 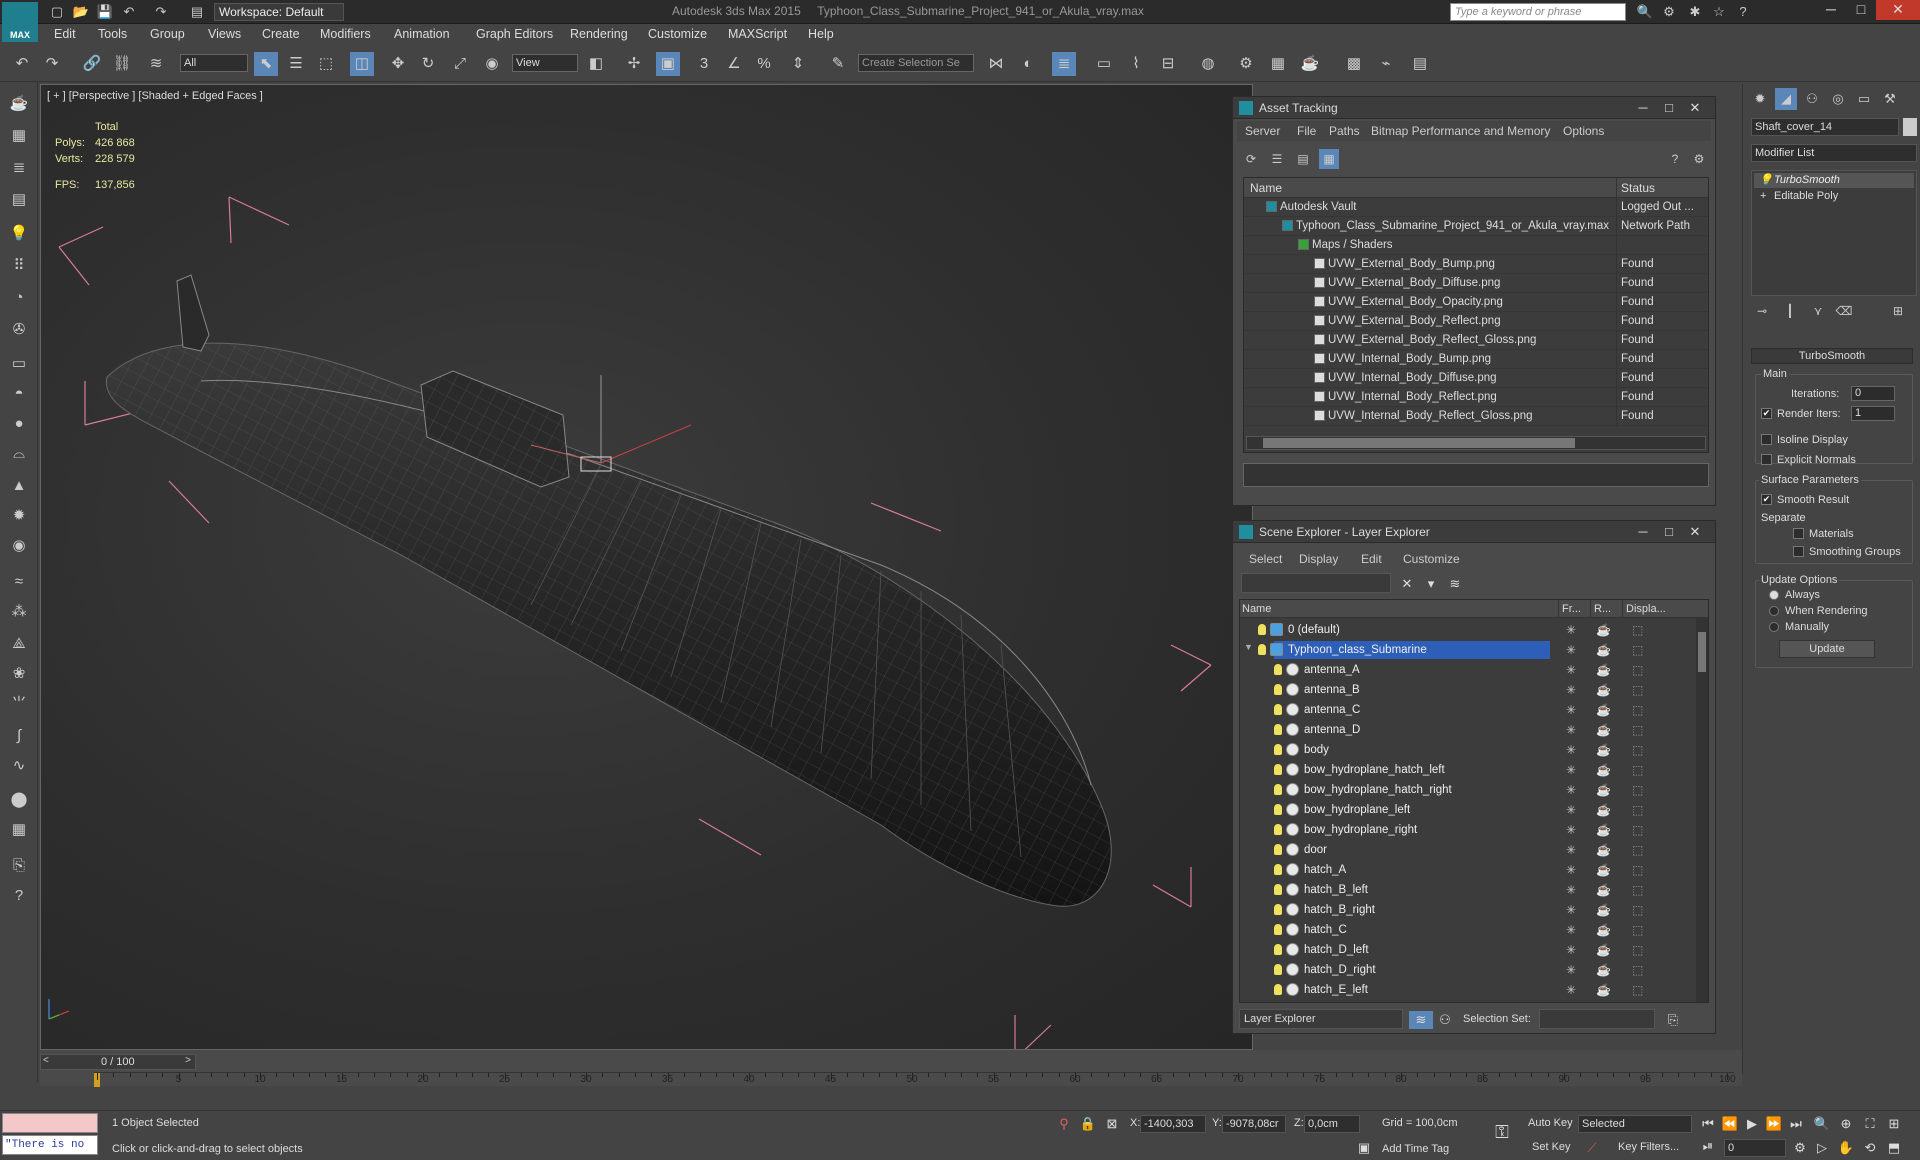 What do you see at coordinates (1467, 930) in the screenshot?
I see `object-row: hatch_C ✳ ☕ ⬚` at bounding box center [1467, 930].